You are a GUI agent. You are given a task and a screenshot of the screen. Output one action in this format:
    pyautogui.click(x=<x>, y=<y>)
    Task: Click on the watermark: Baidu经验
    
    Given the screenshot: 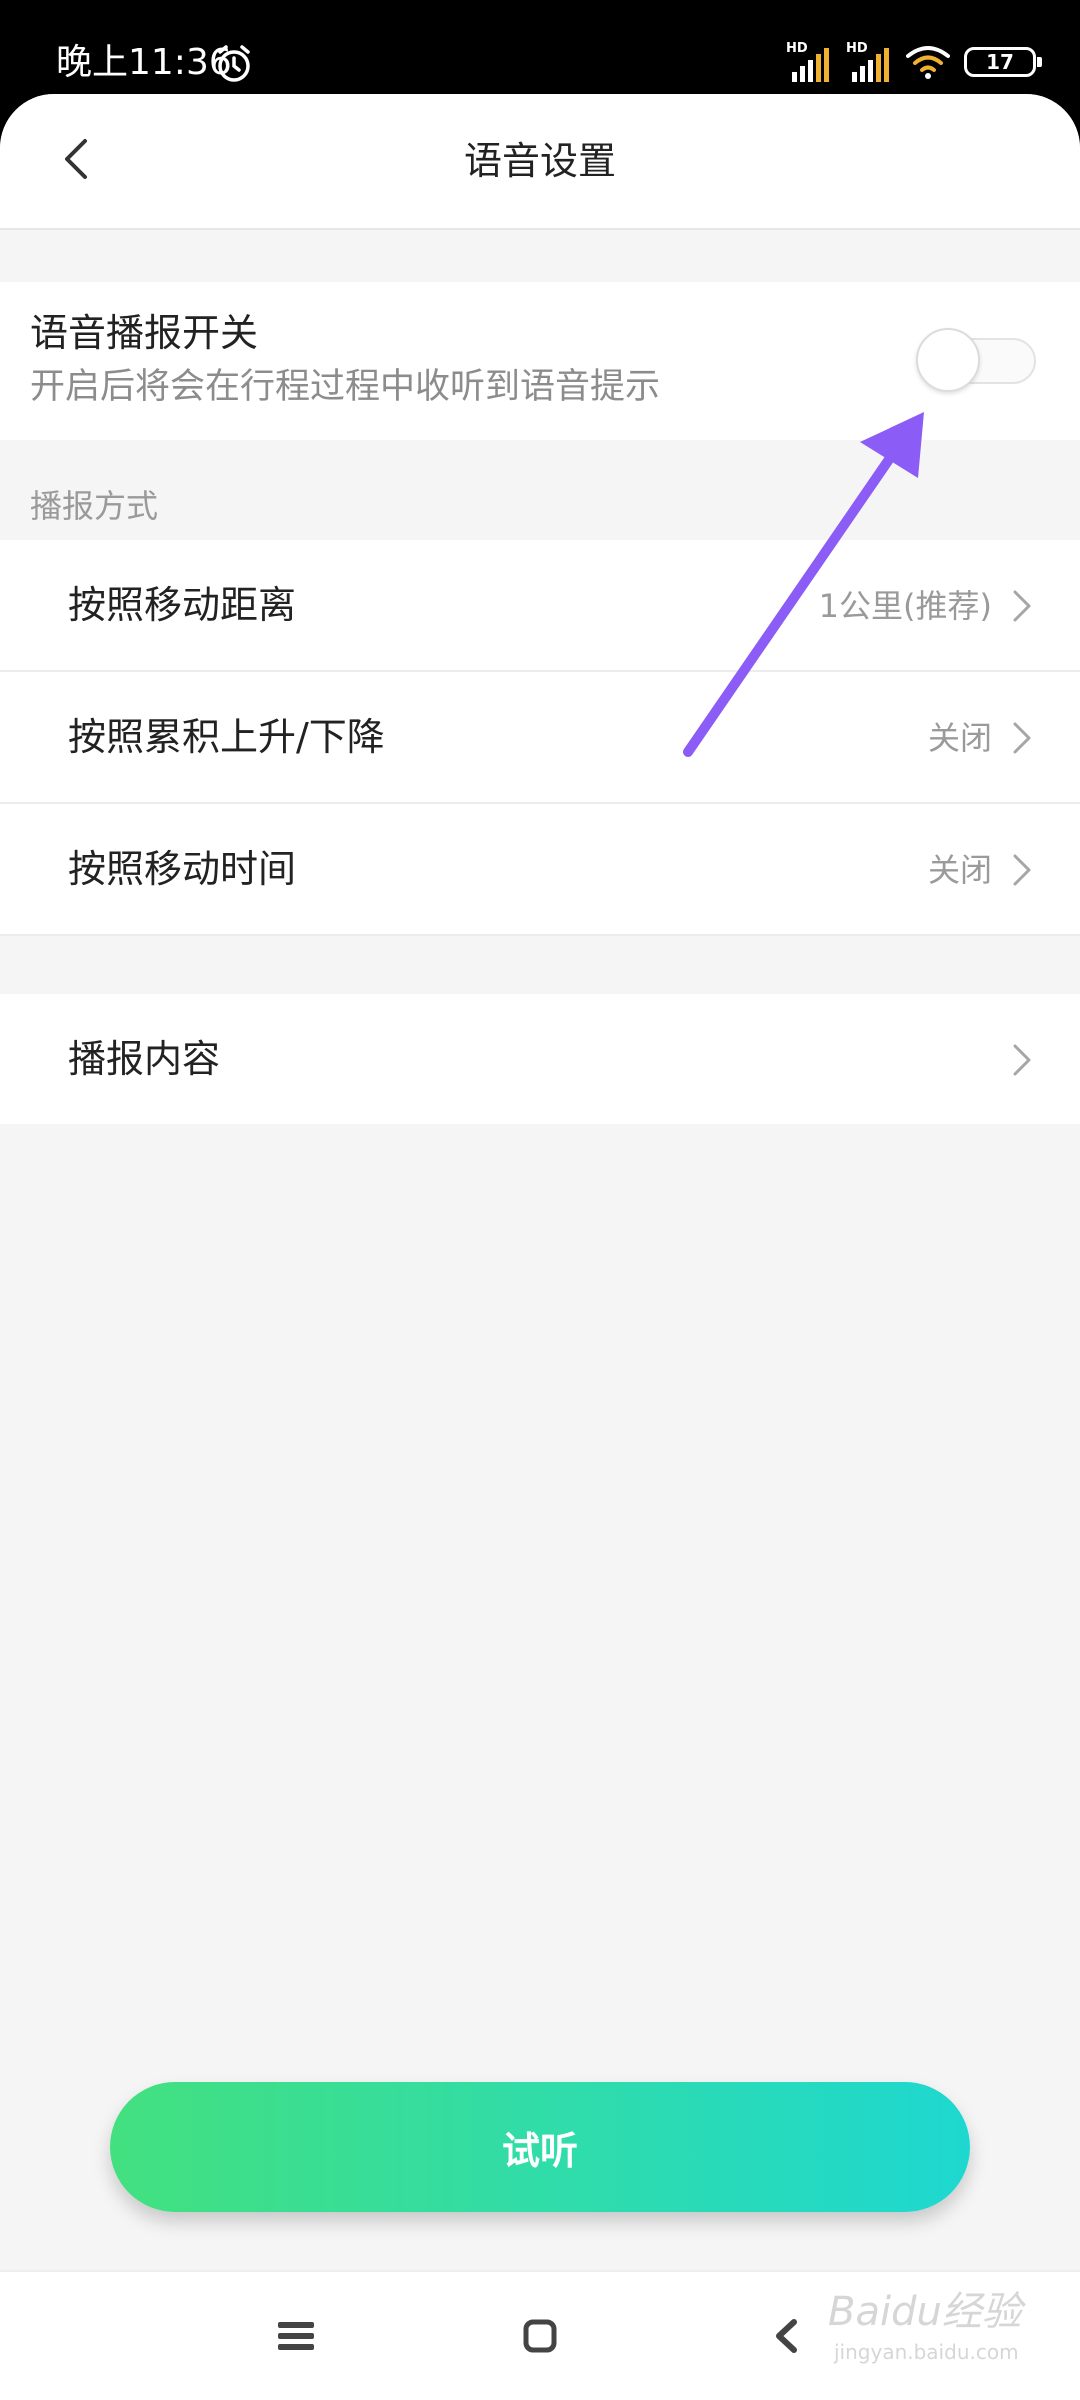 What is the action you would take?
    pyautogui.click(x=925, y=2312)
    